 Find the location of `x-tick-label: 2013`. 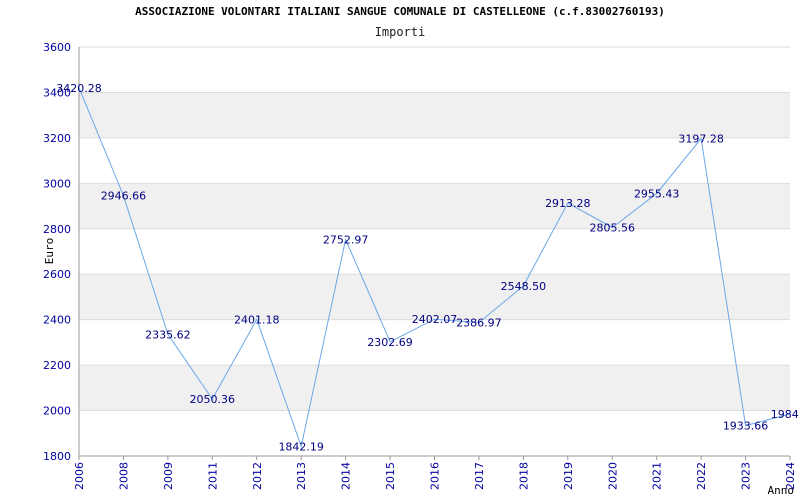

x-tick-label: 2013 is located at coordinates (301, 476).